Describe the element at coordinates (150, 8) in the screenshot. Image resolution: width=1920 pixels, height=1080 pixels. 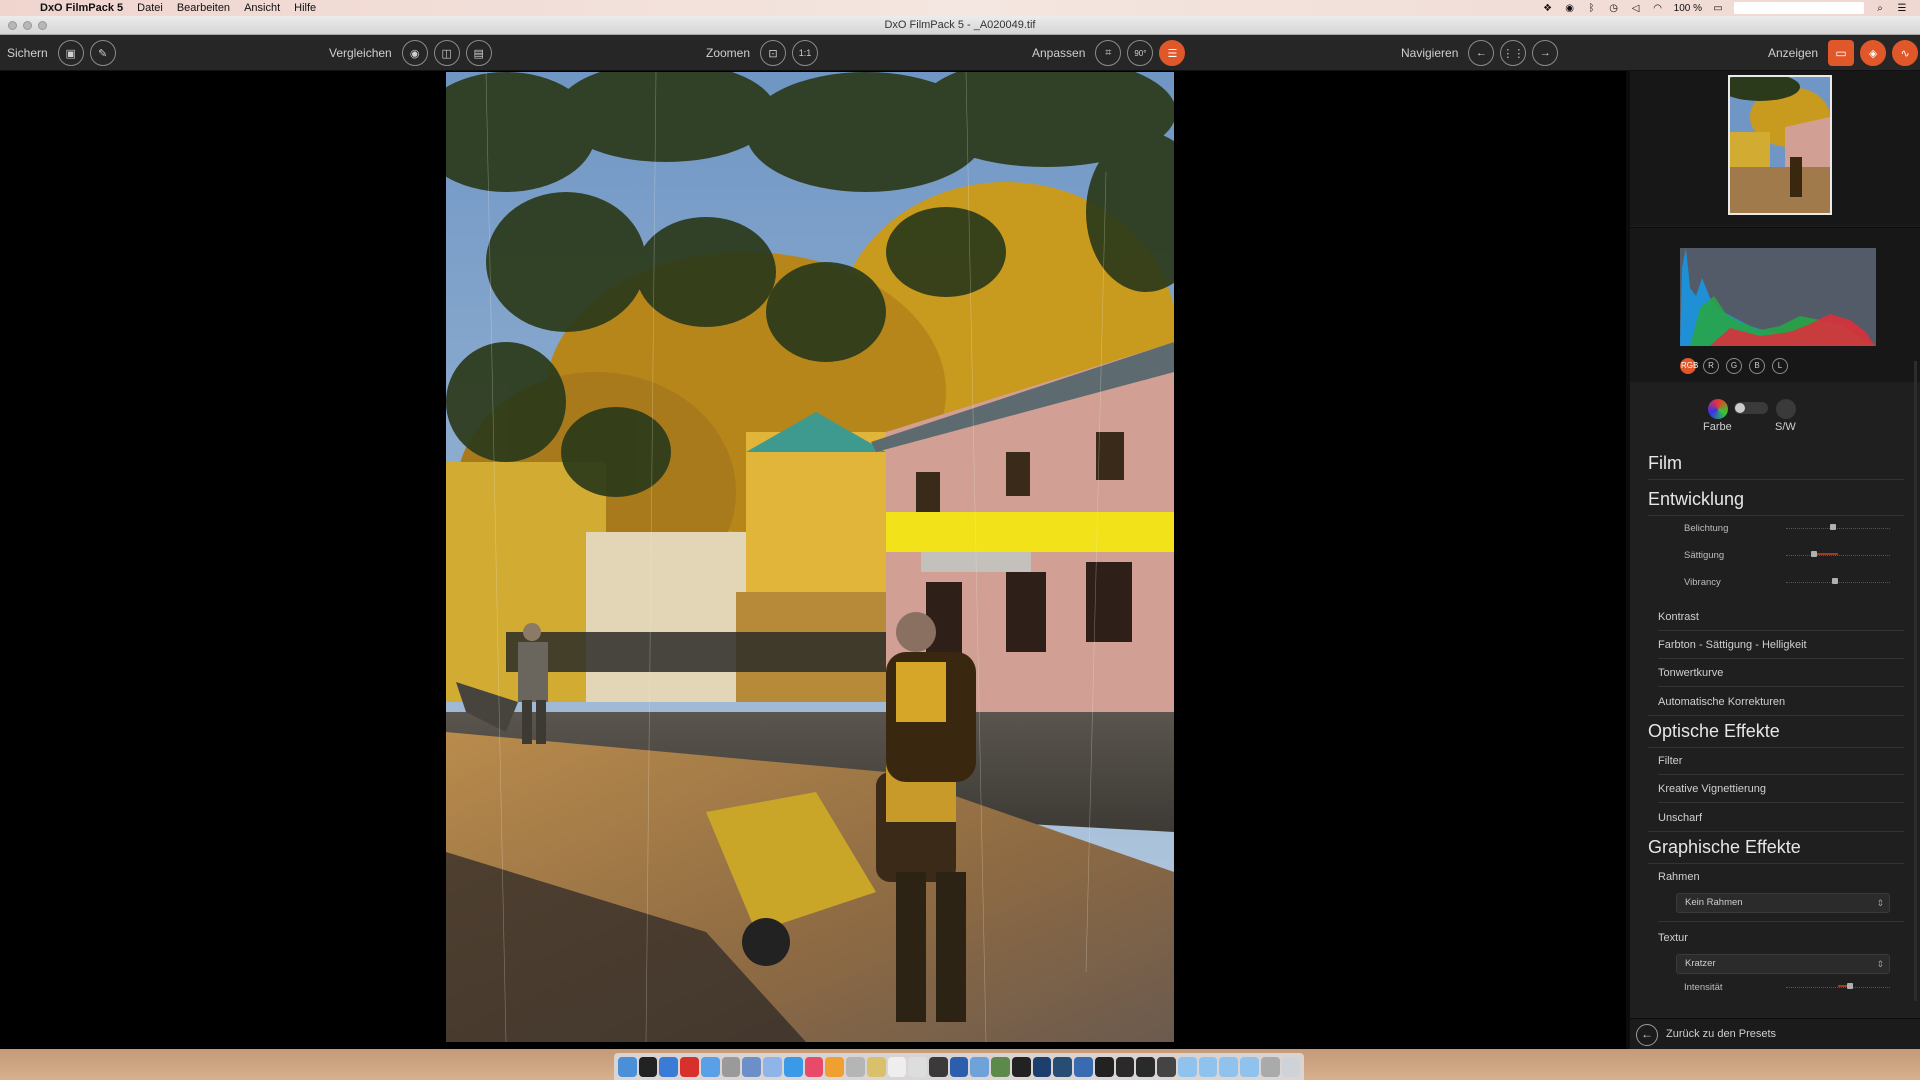
I see `menu-datei: Datei` at that location.